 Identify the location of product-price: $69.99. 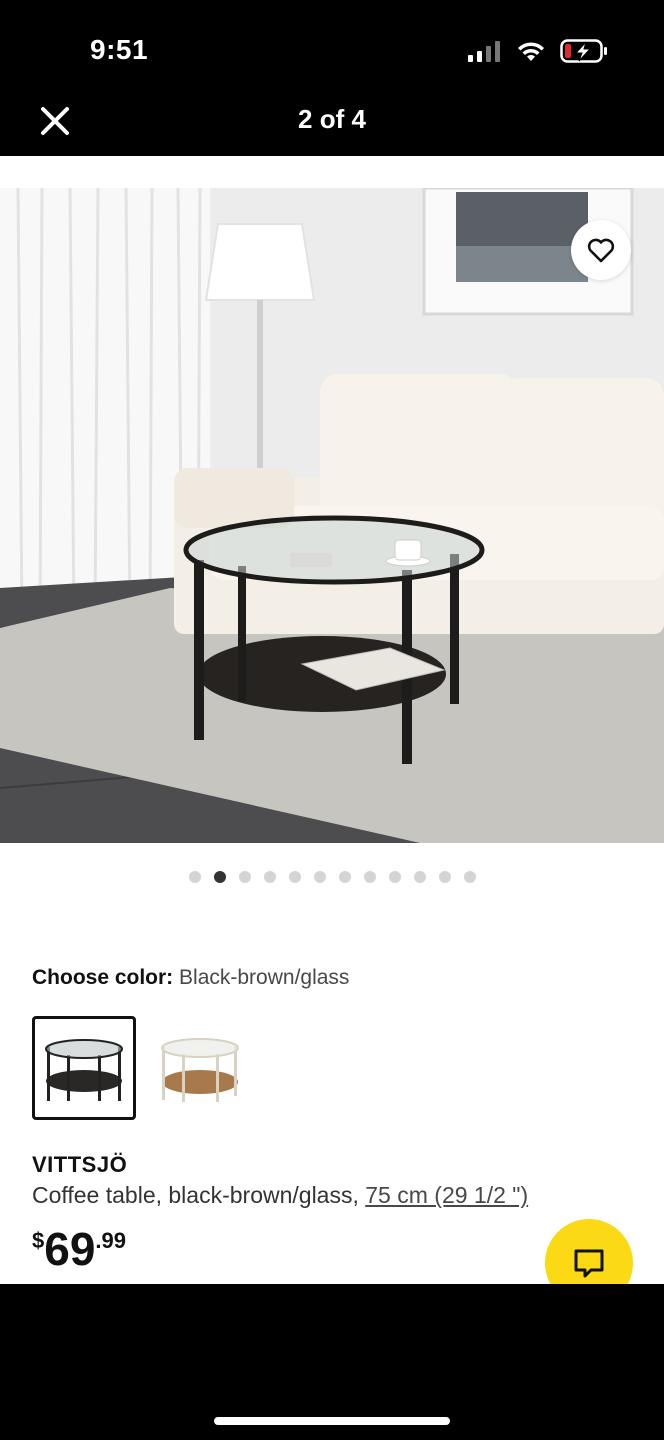
(79, 1249).